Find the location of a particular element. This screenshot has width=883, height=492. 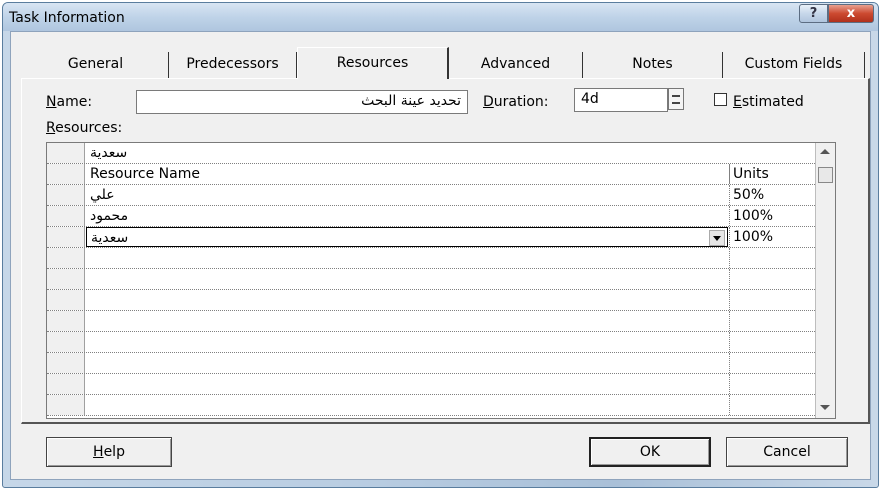

scroll-down-arrow-icon is located at coordinates (825, 407).